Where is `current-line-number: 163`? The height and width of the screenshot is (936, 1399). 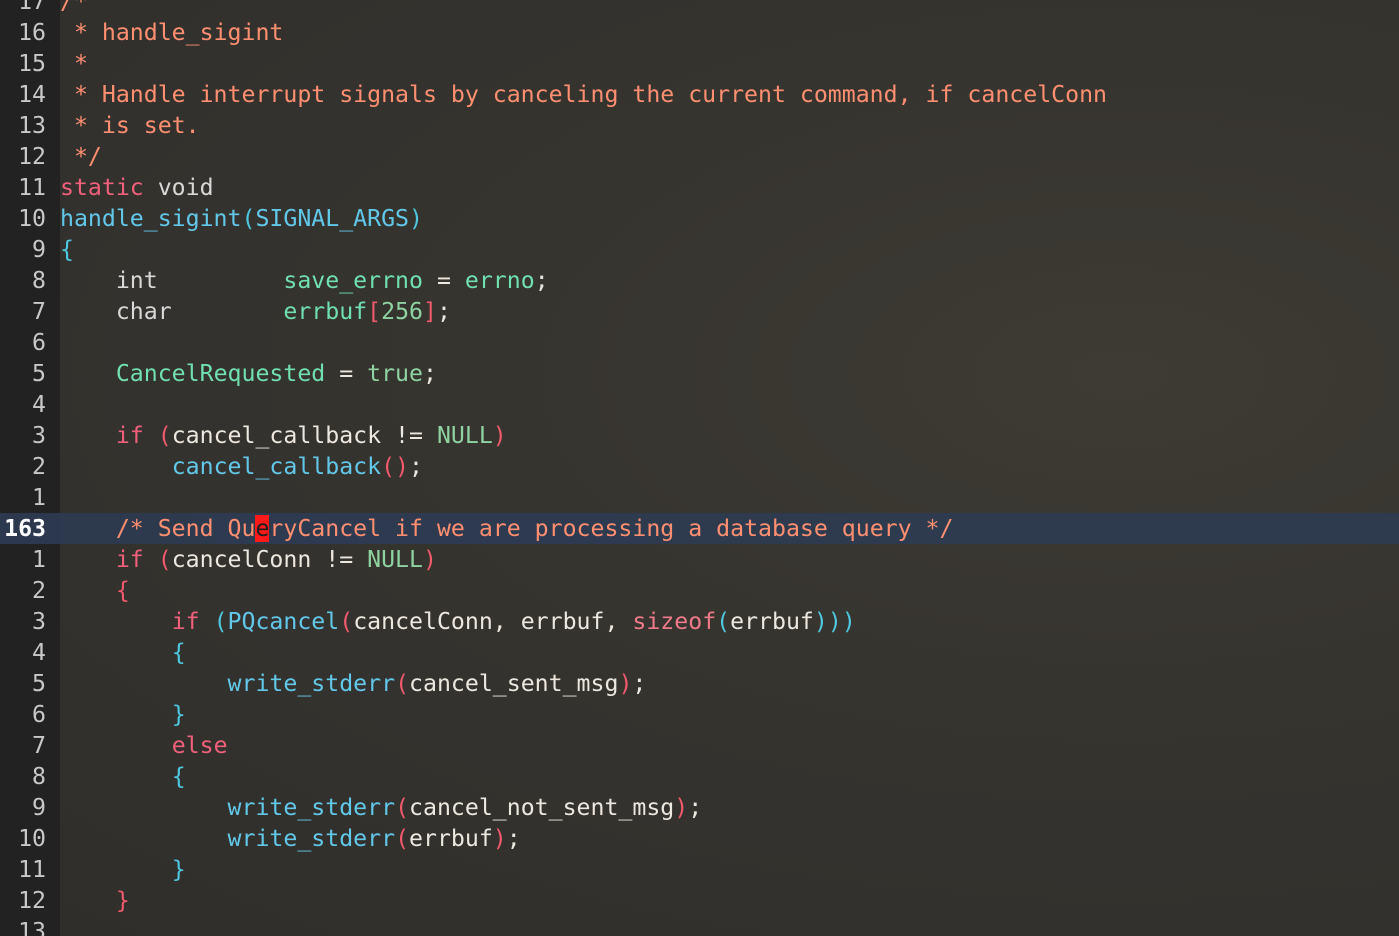 current-line-number: 163 is located at coordinates (25, 528).